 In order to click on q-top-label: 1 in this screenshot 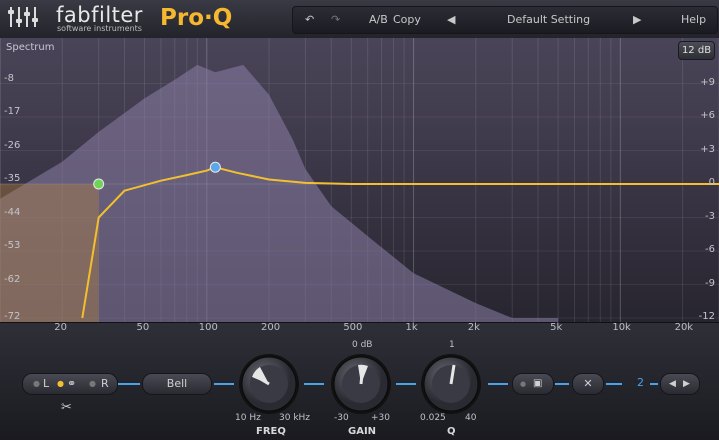, I will do `click(452, 345)`.